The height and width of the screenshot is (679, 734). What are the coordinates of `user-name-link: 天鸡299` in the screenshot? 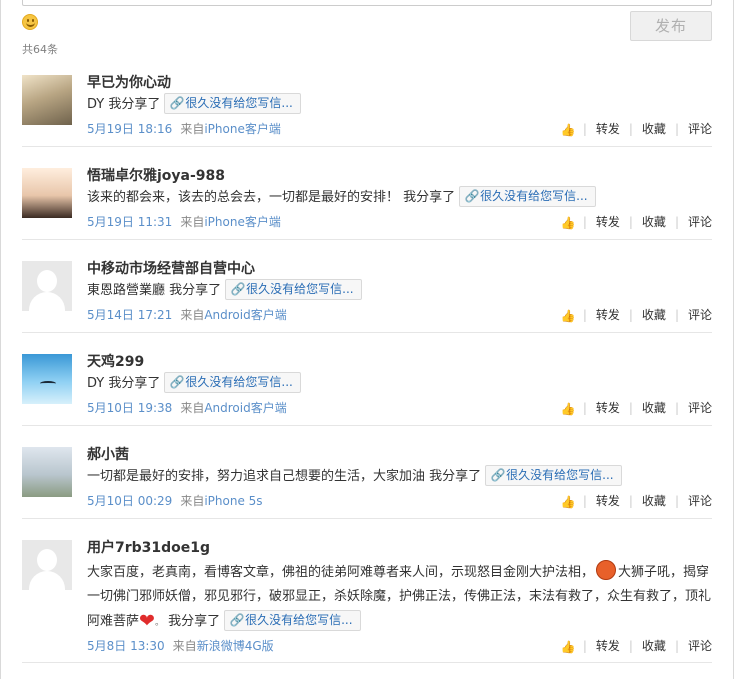 It's located at (115, 361).